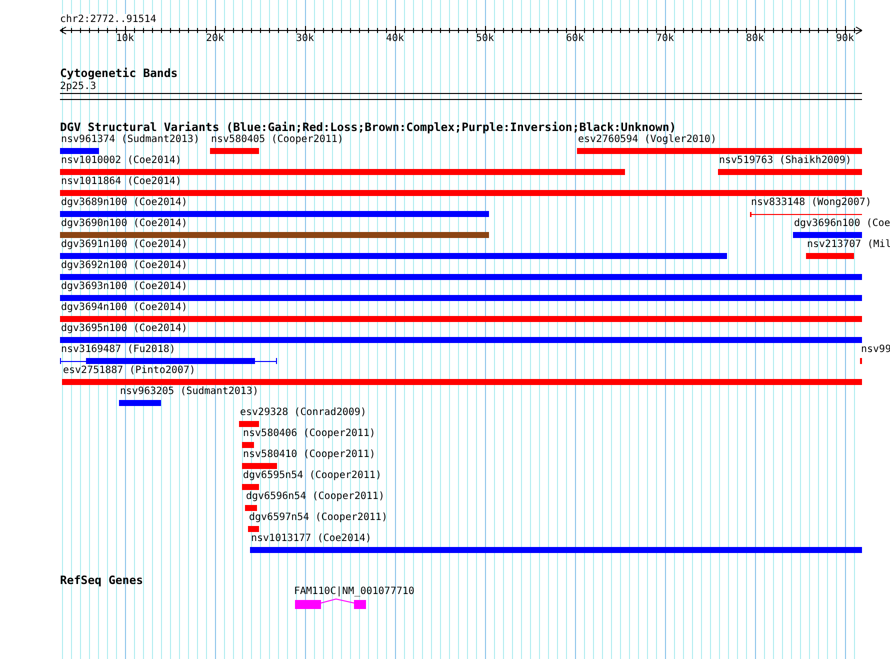 Image resolution: width=890 pixels, height=659 pixels. What do you see at coordinates (755, 39) in the screenshot?
I see `ruler-tick-label: 80k` at bounding box center [755, 39].